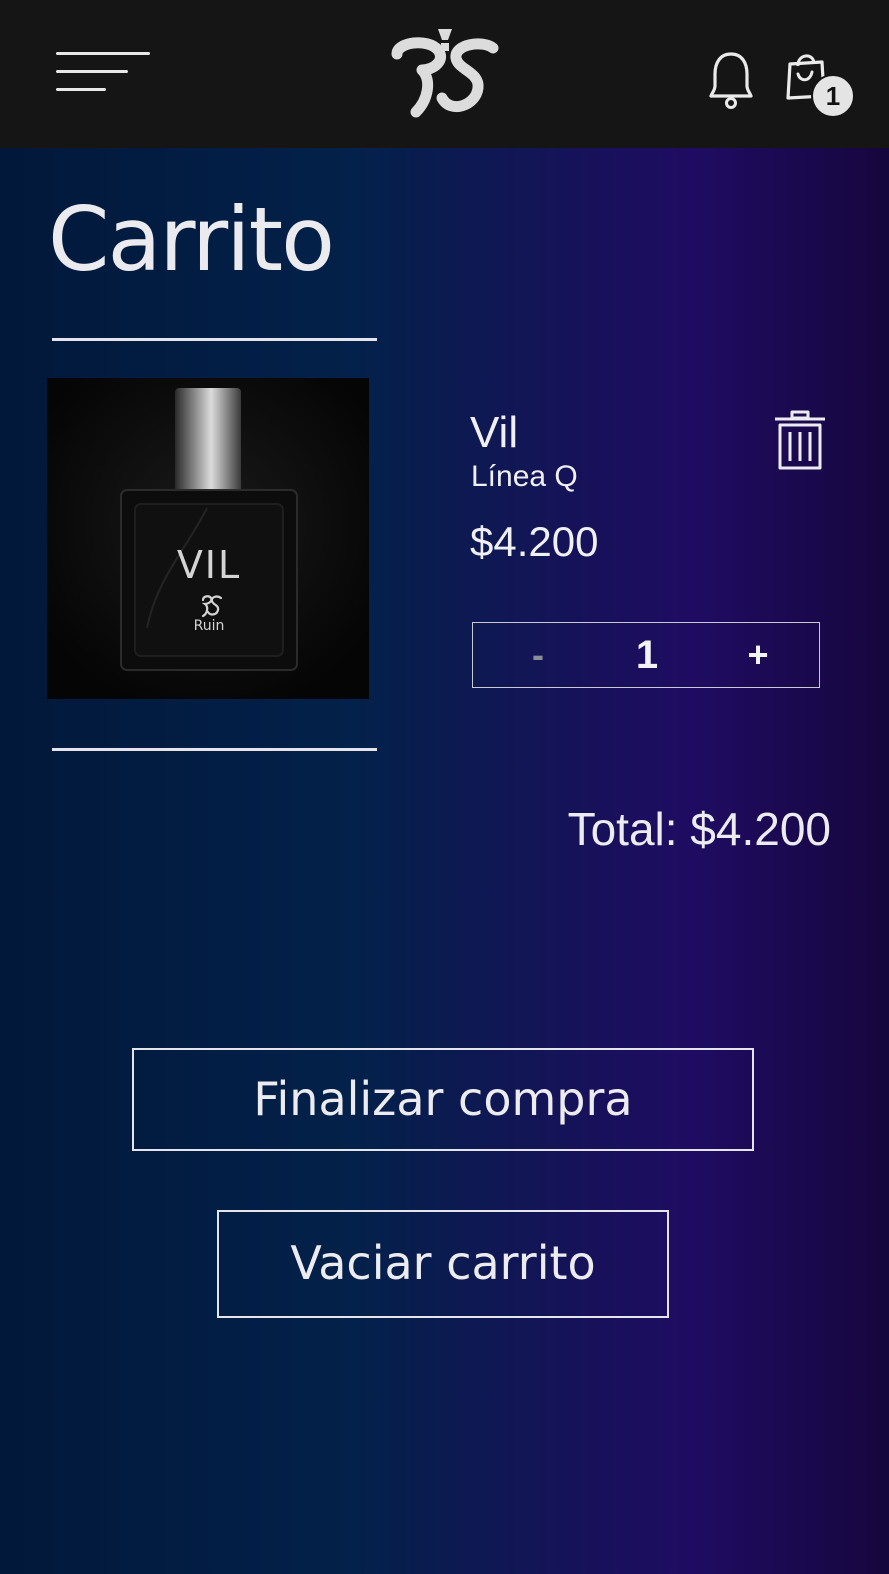 This screenshot has height=1574, width=889. I want to click on quantity-stepper: - 1 +, so click(646, 655).